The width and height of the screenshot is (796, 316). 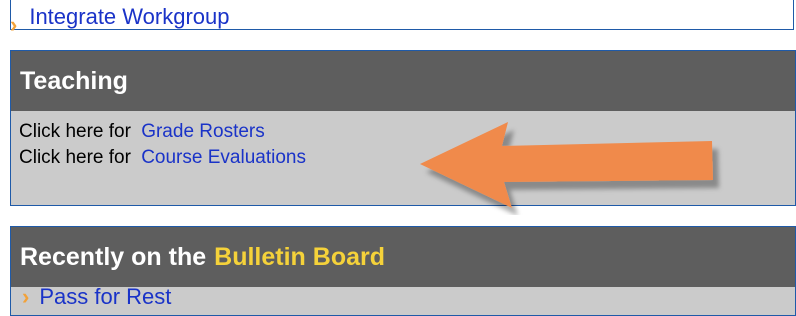 I want to click on bulletin-peek-row: › Pass for Rest, so click(x=96, y=297).